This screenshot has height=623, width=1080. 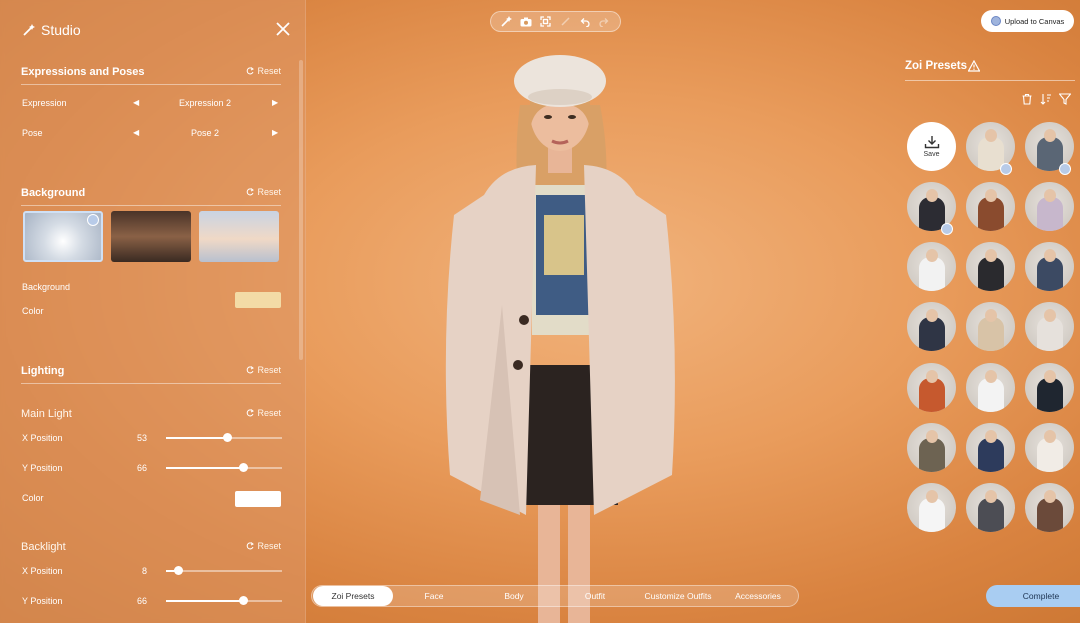 I want to click on panel-title: Studio, so click(x=61, y=30).